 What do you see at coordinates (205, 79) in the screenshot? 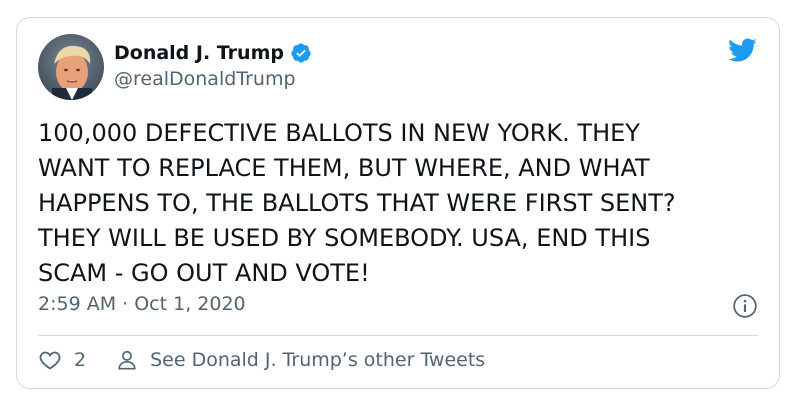
I see `author-handle: @realDonaldTrump` at bounding box center [205, 79].